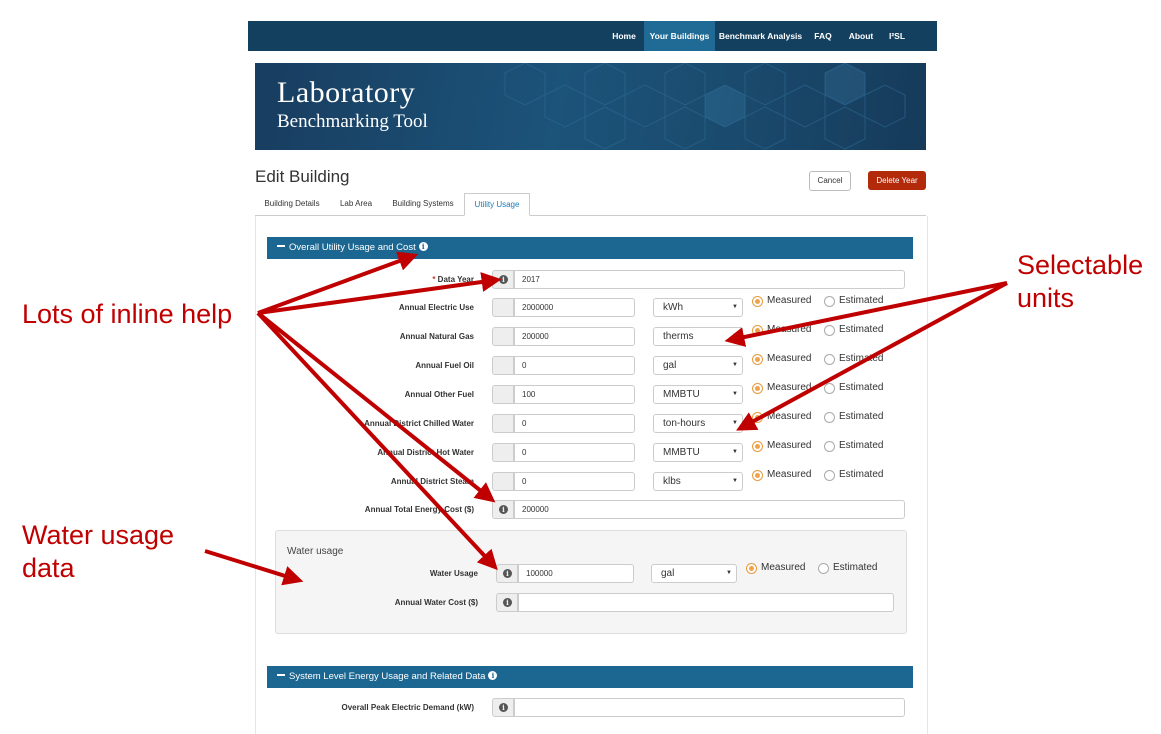 The width and height of the screenshot is (1161, 734). Describe the element at coordinates (673, 307) in the screenshot. I see `unit-value: kWh` at that location.